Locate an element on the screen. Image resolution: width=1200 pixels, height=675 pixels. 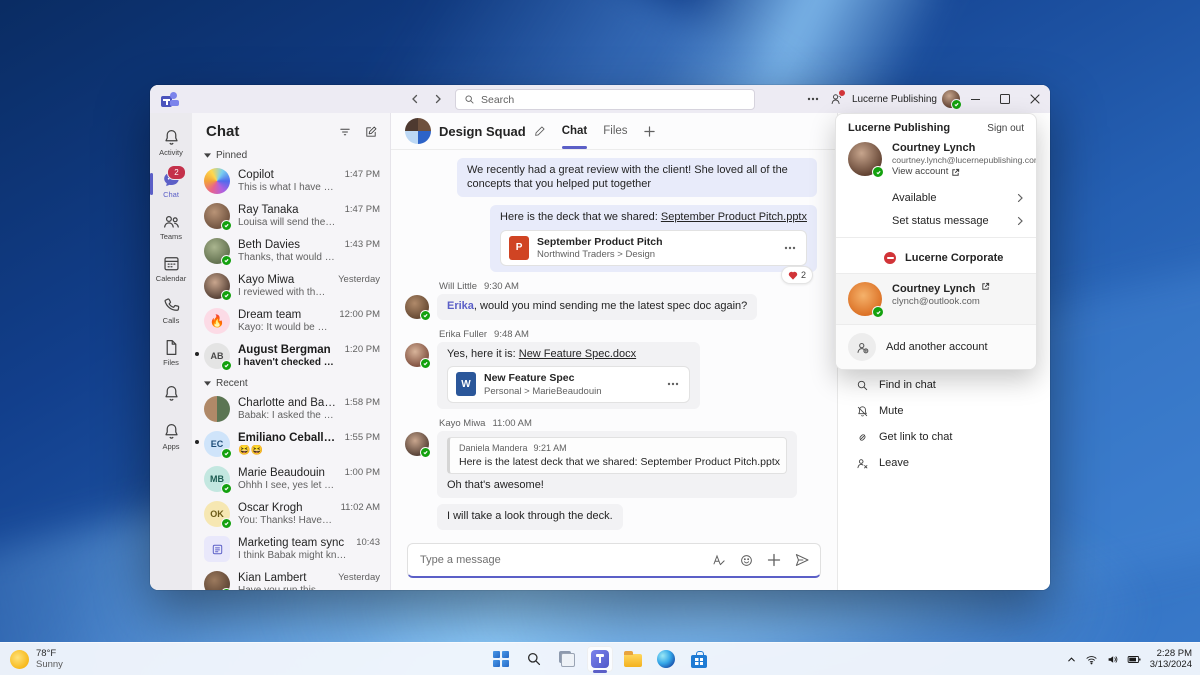
tray-chevron-icon is located at coordinates (1071, 659).